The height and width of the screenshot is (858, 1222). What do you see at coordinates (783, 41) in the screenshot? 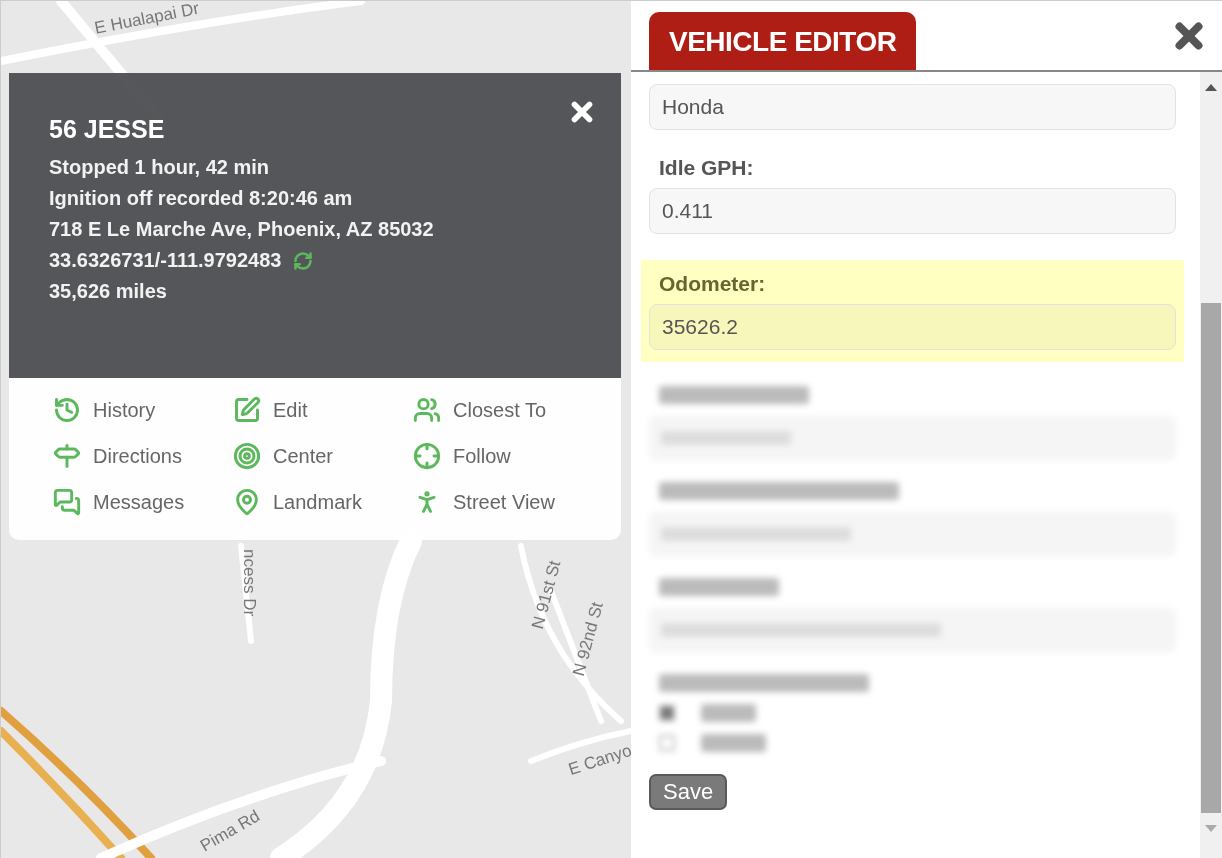
I see `editor-tab: VEHICLE EDITOR` at bounding box center [783, 41].